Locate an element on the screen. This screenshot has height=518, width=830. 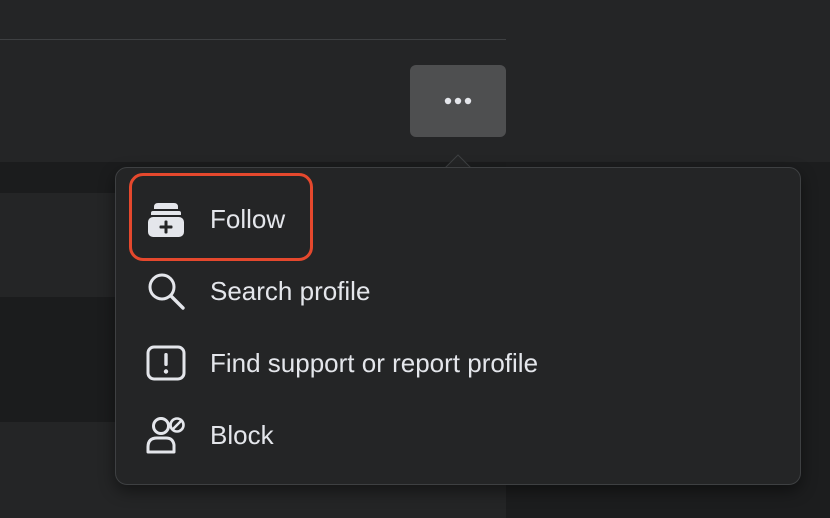
menu-item-block: Block is located at coordinates (458, 435).